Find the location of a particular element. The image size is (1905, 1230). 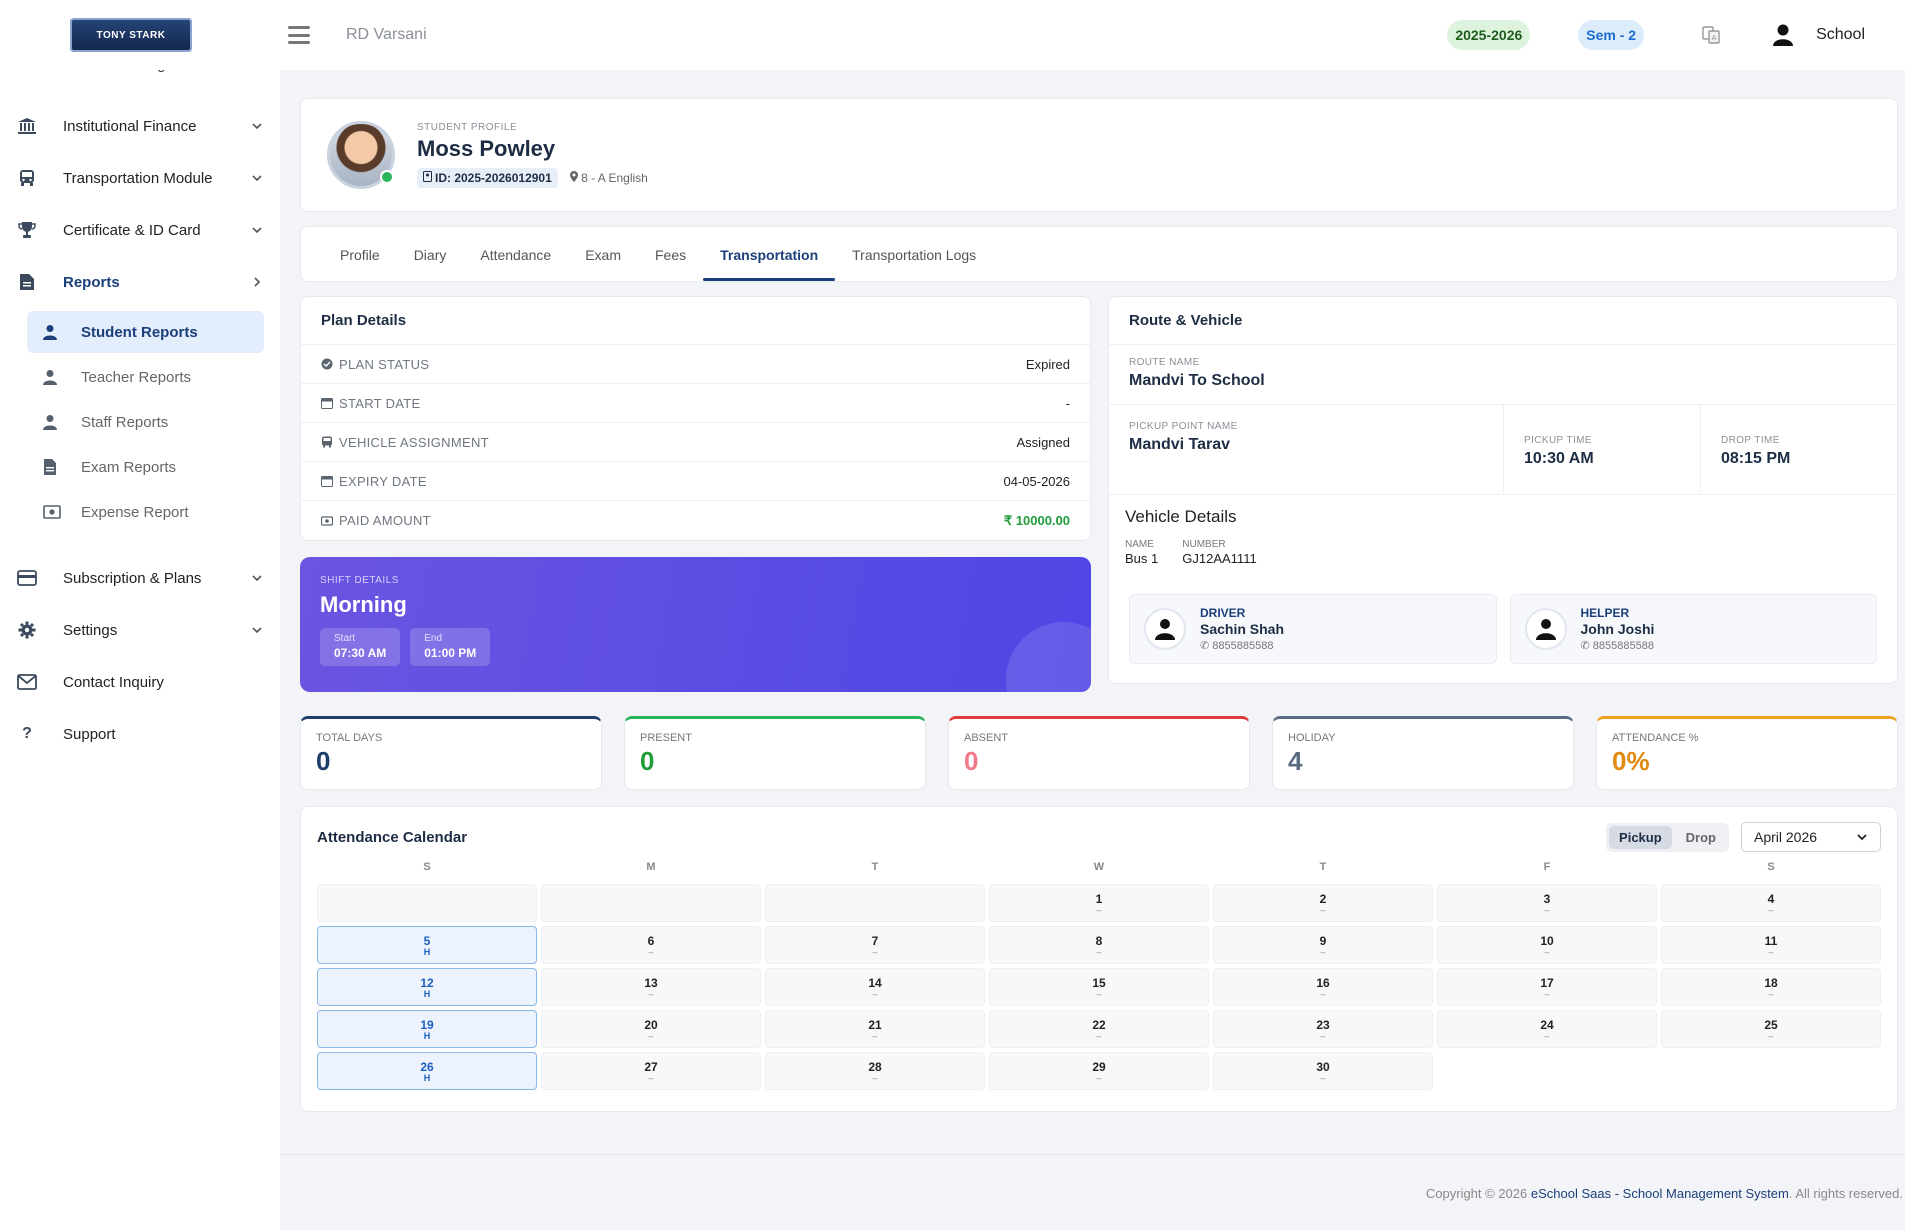

semester-badge: Sem - 2 is located at coordinates (1611, 35).